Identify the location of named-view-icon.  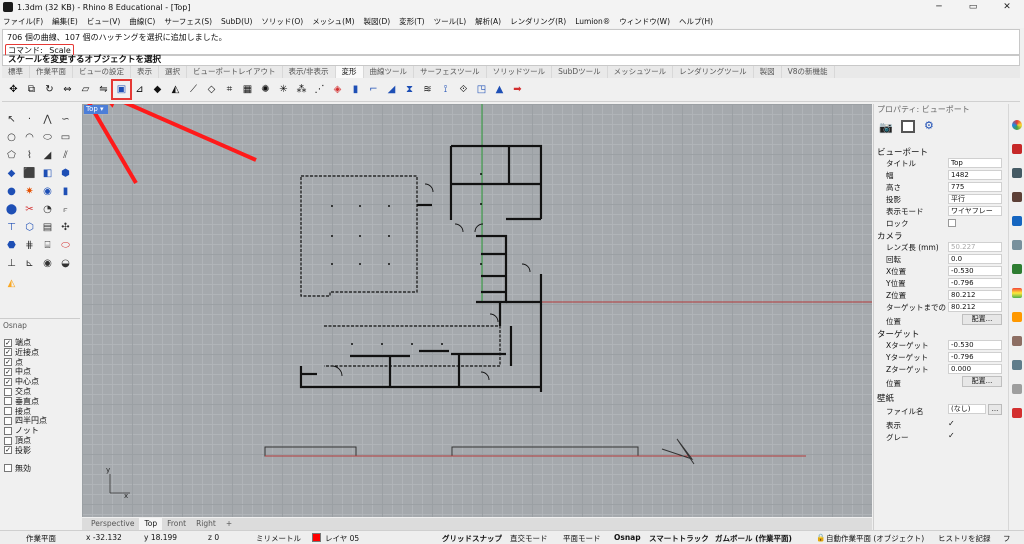
(1017, 221).